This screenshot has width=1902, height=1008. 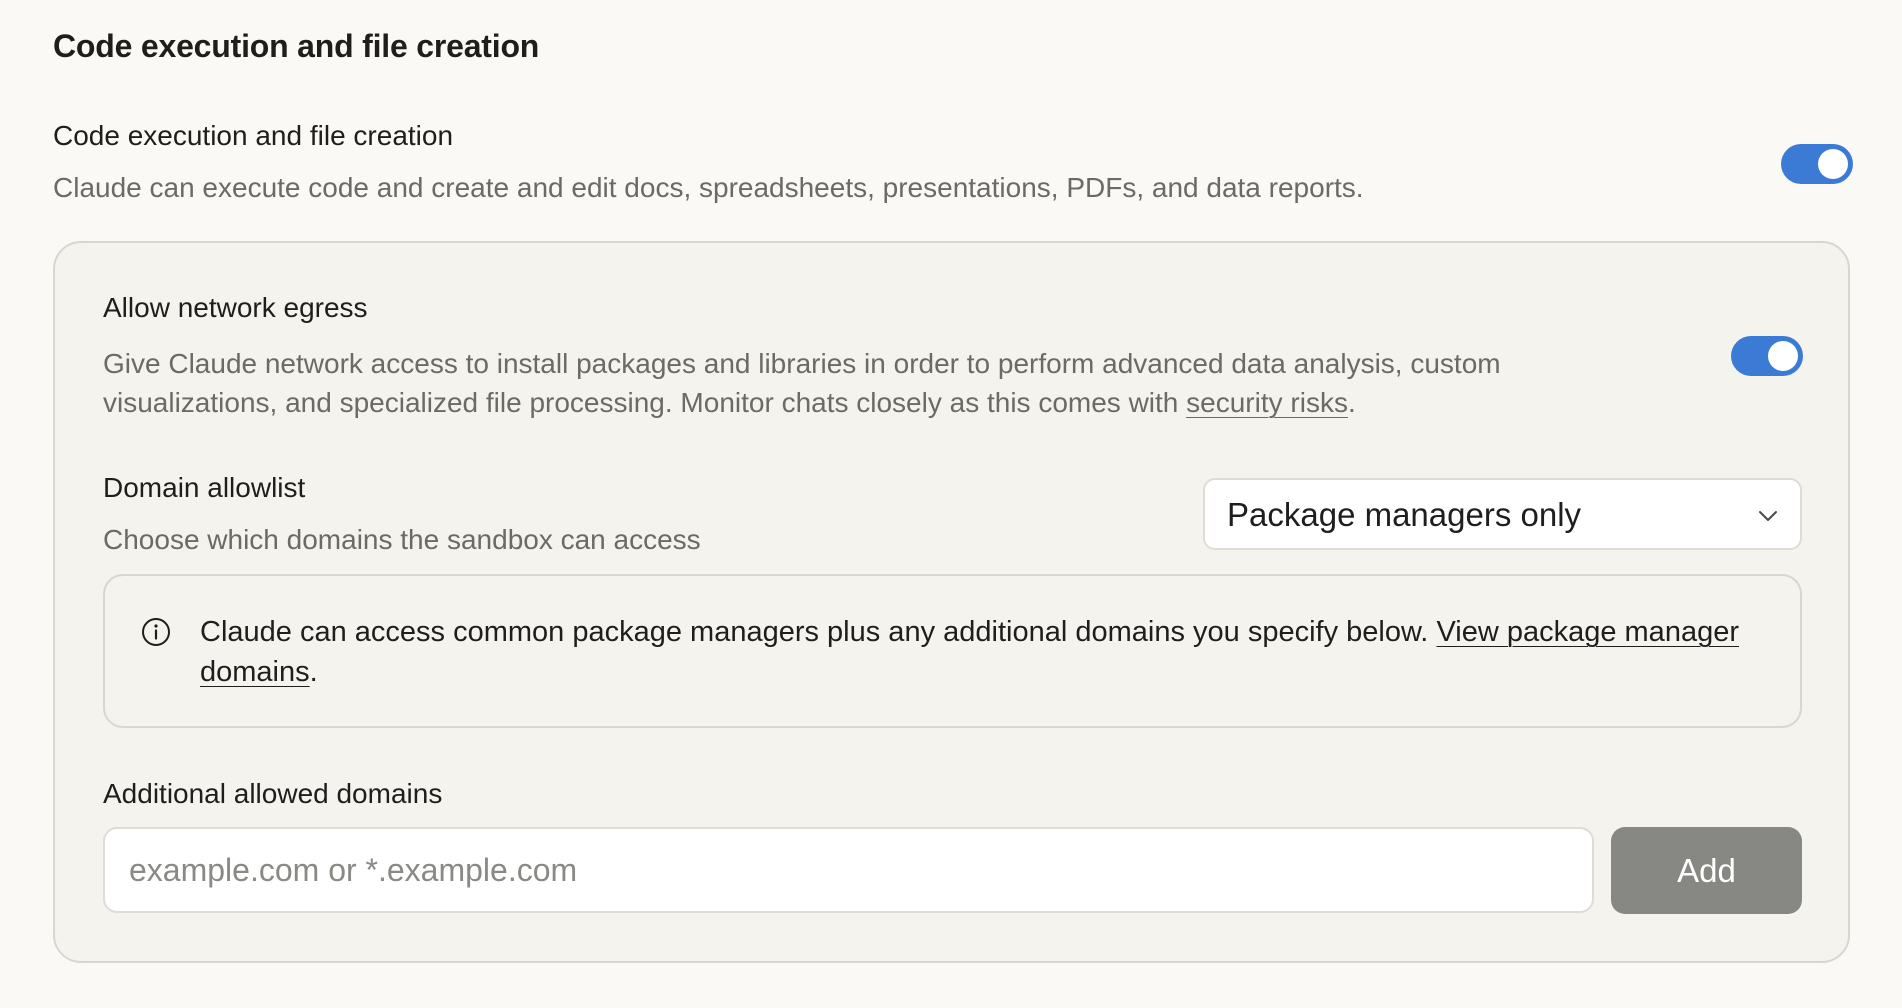 I want to click on additional-domains-label: Additional allowed domains, so click(x=273, y=793).